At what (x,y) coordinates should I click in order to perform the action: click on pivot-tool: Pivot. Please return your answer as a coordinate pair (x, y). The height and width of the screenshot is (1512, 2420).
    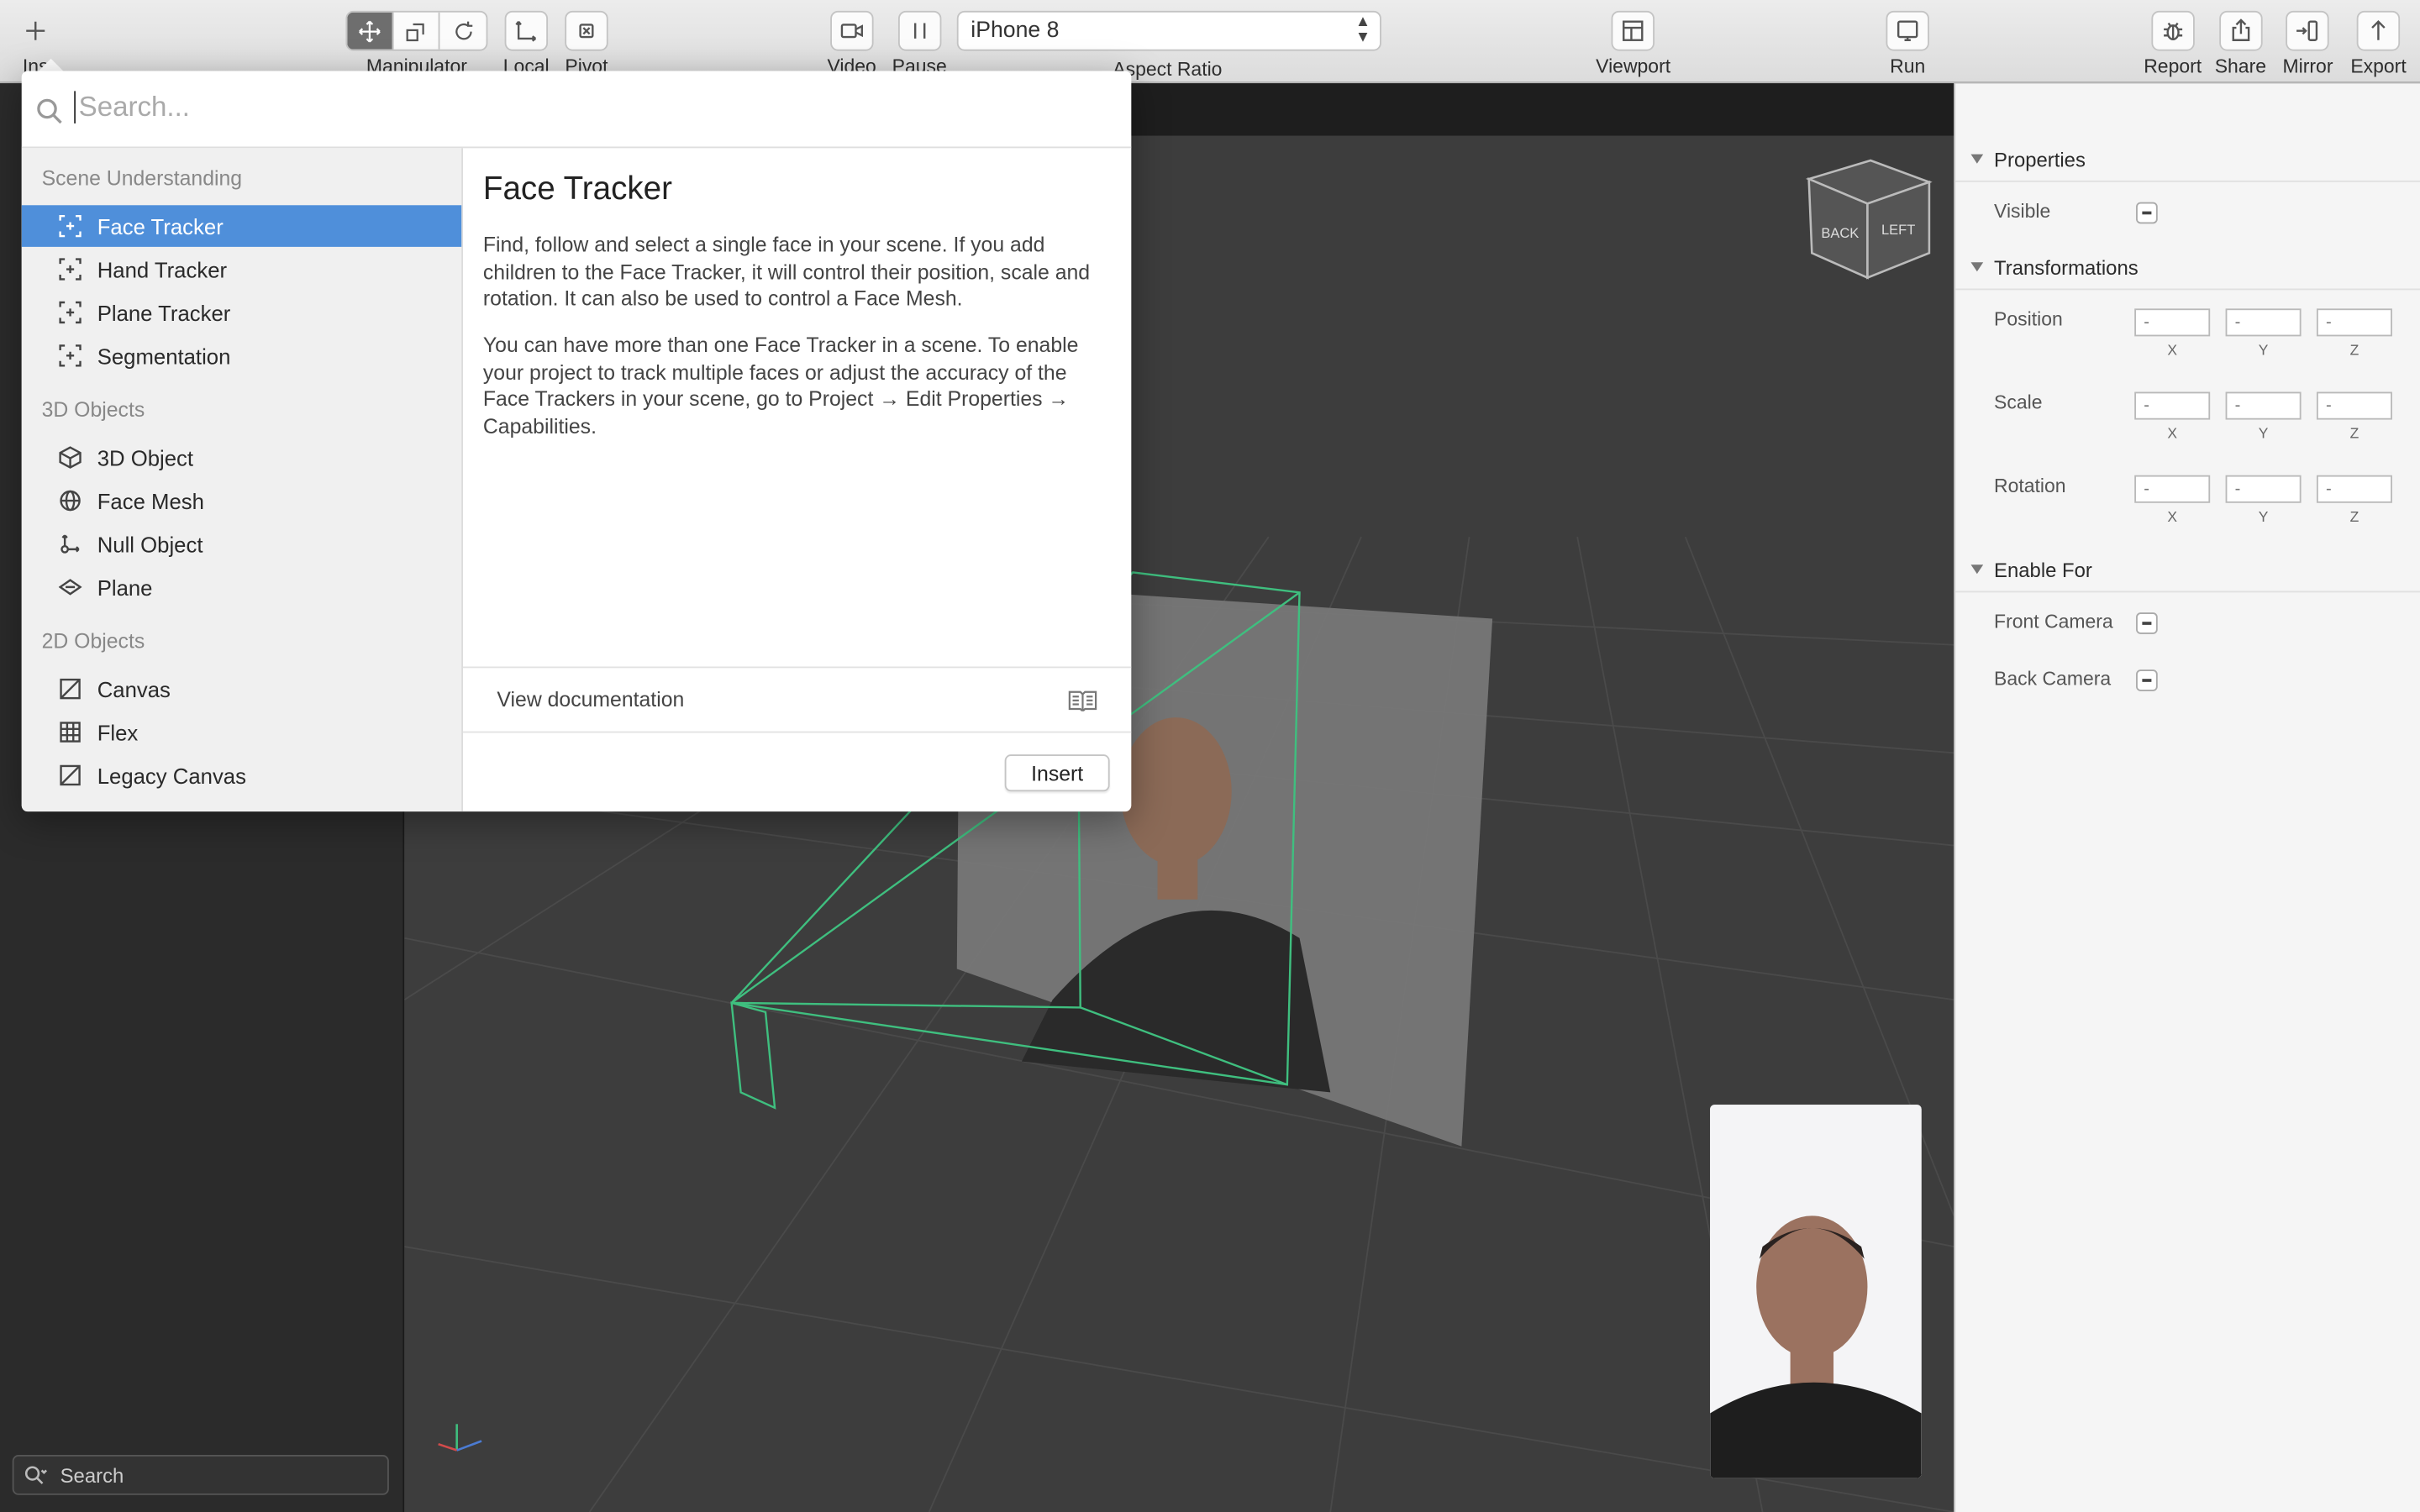
    Looking at the image, I should click on (586, 43).